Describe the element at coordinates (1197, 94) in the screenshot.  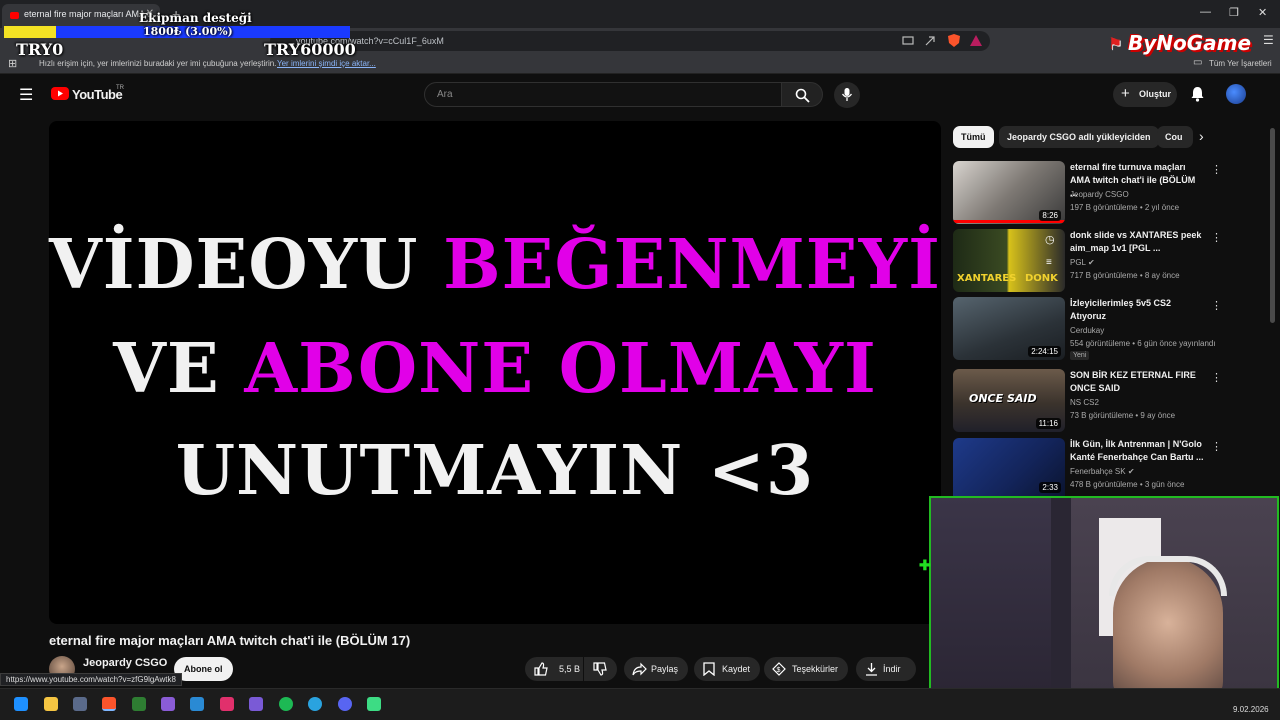
I see `notifications-bell-icon` at that location.